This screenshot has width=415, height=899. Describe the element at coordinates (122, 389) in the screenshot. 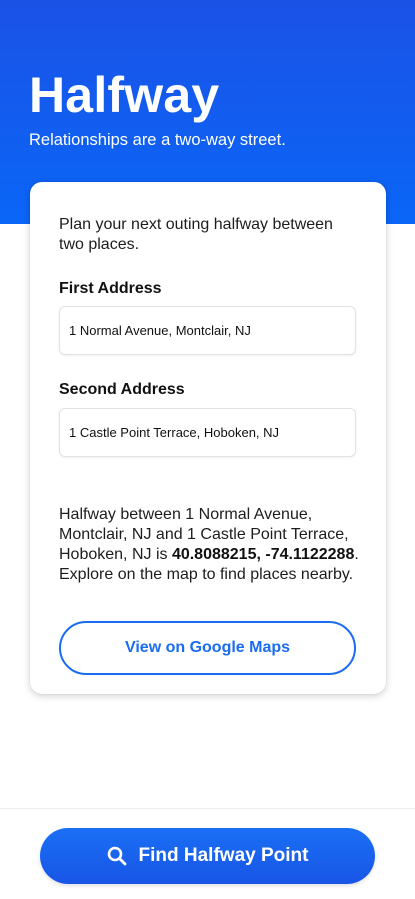

I see `second-address-label: Second Address` at that location.